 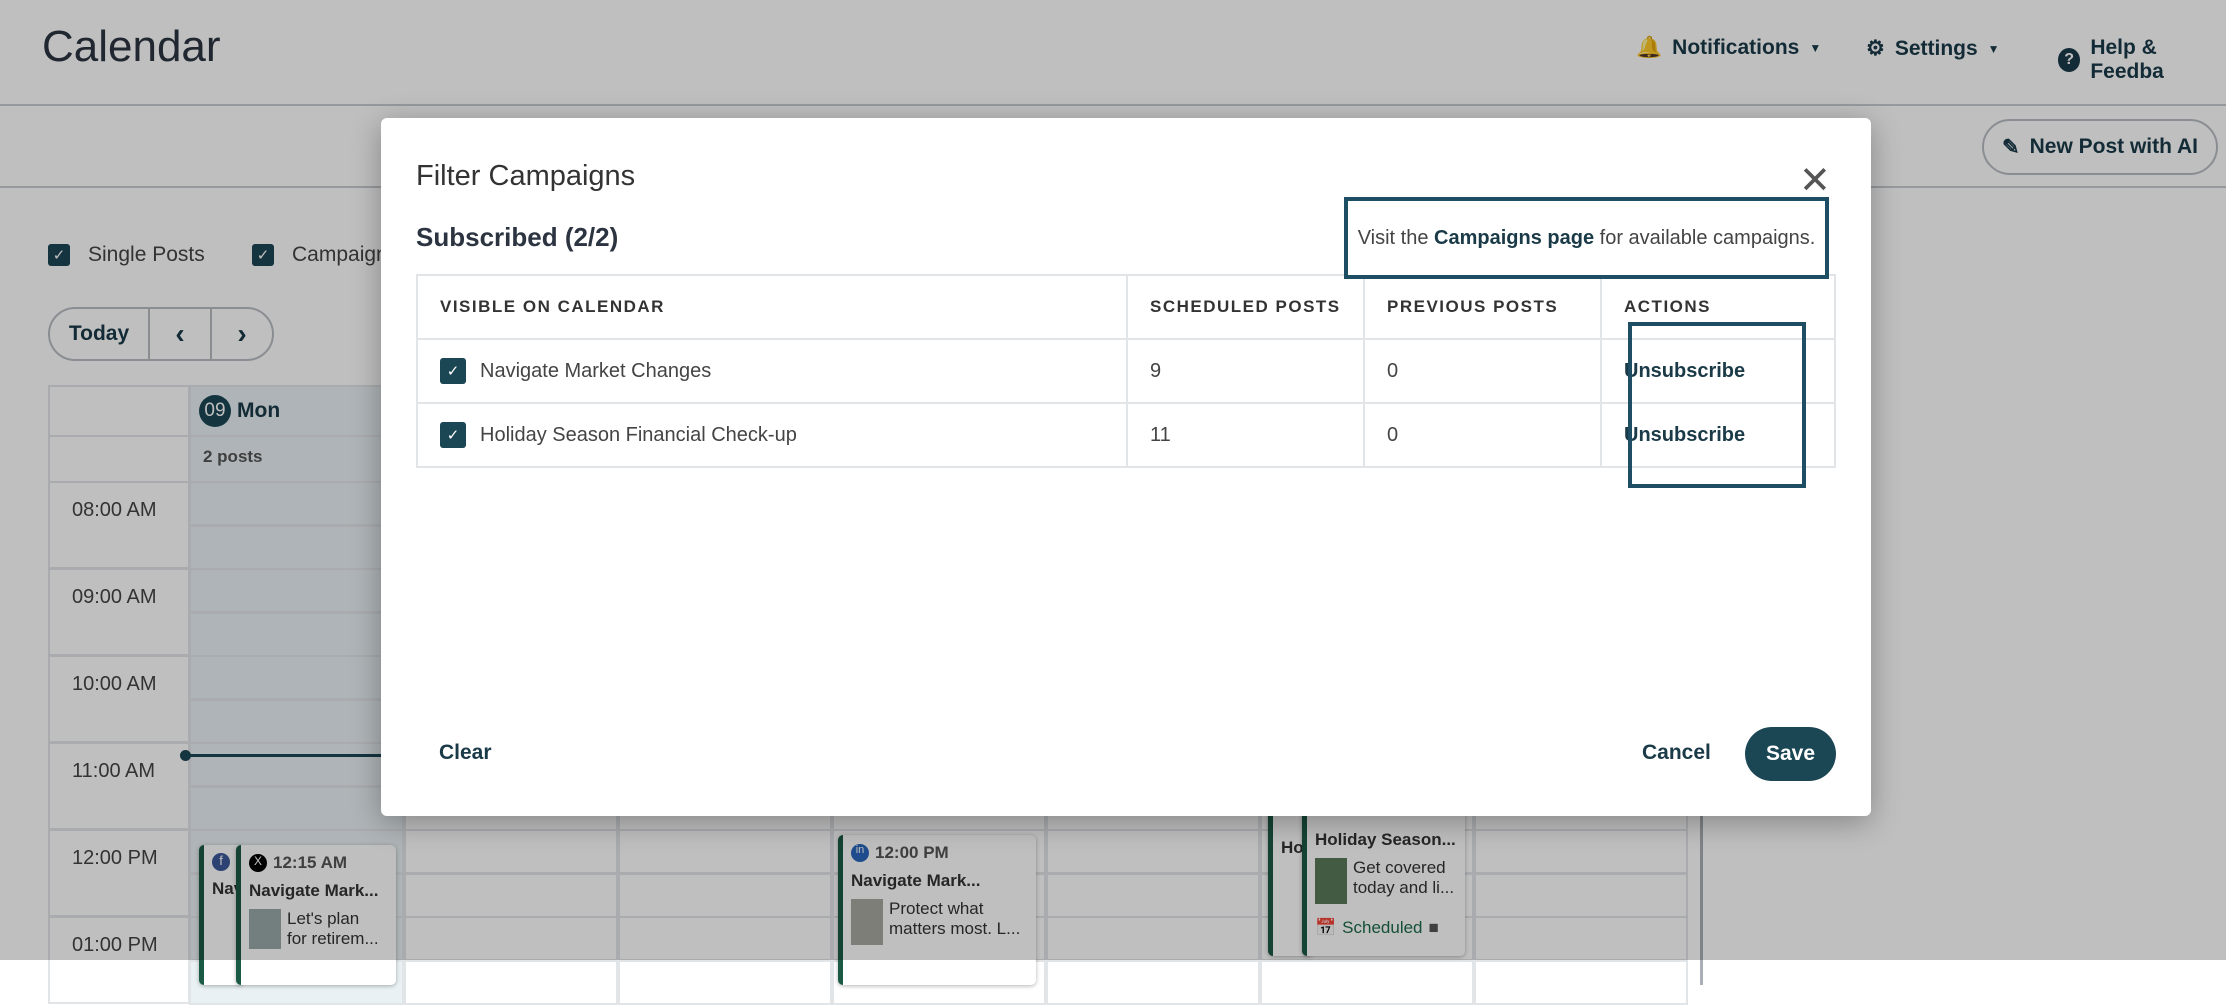 I want to click on scheduled-count: 11, so click(x=1245, y=435).